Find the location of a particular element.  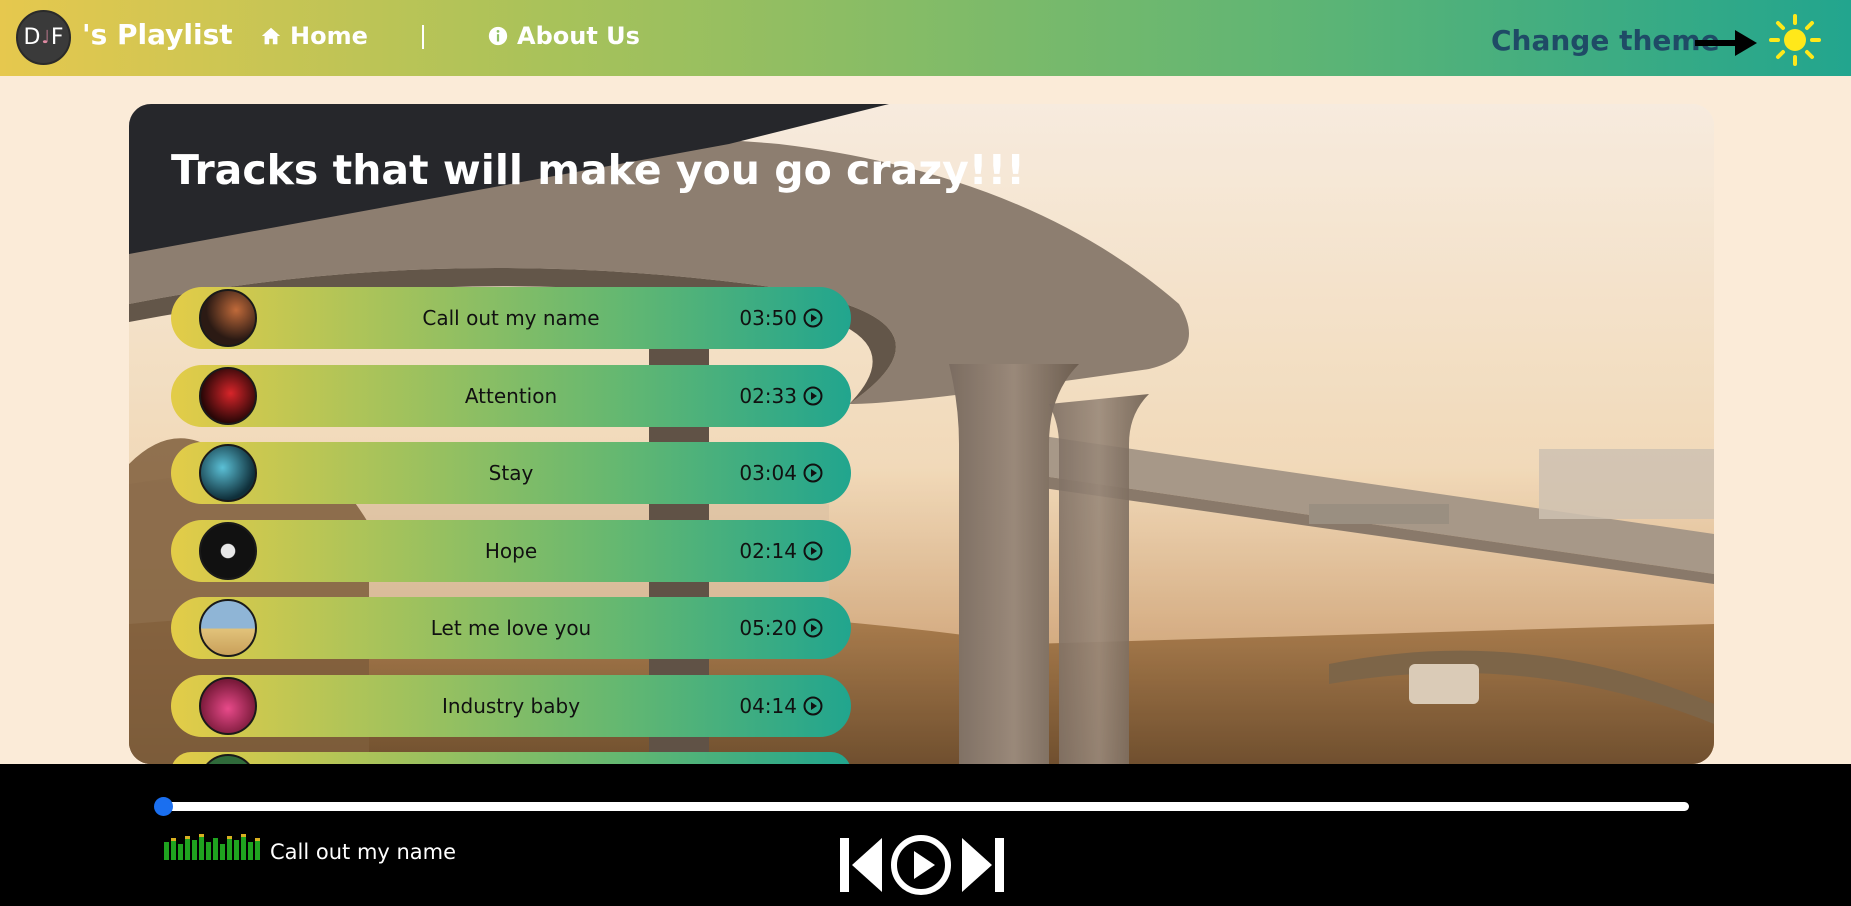

nav-home-link: Home is located at coordinates (314, 36).